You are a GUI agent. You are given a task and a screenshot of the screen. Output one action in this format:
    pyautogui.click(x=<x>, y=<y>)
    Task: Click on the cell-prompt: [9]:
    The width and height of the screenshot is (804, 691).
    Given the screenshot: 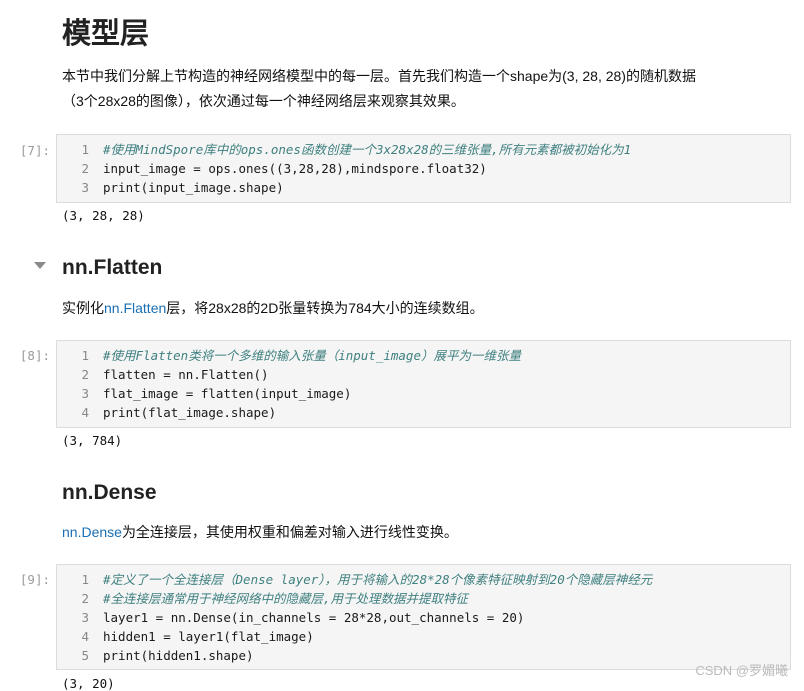 What is the action you would take?
    pyautogui.click(x=34, y=579)
    